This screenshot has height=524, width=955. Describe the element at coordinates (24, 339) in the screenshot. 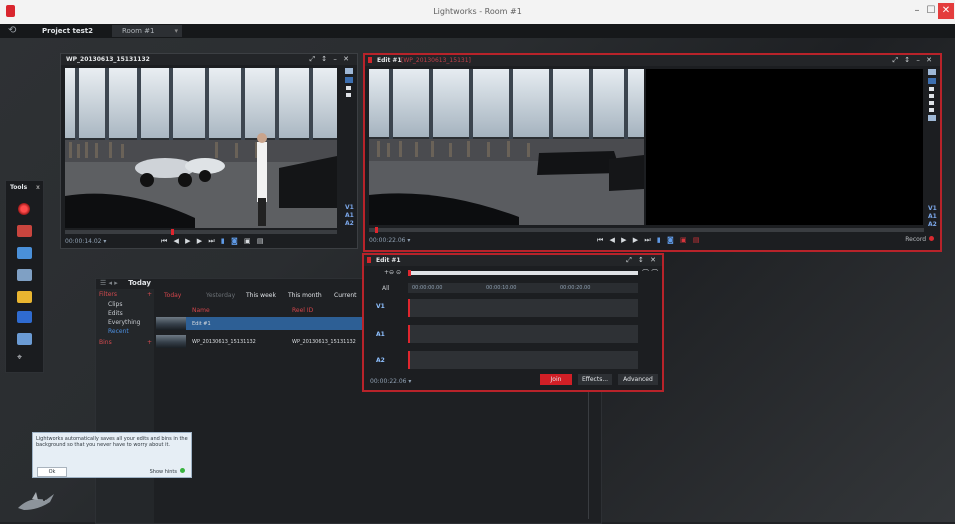

I see `export-tool-icon` at that location.